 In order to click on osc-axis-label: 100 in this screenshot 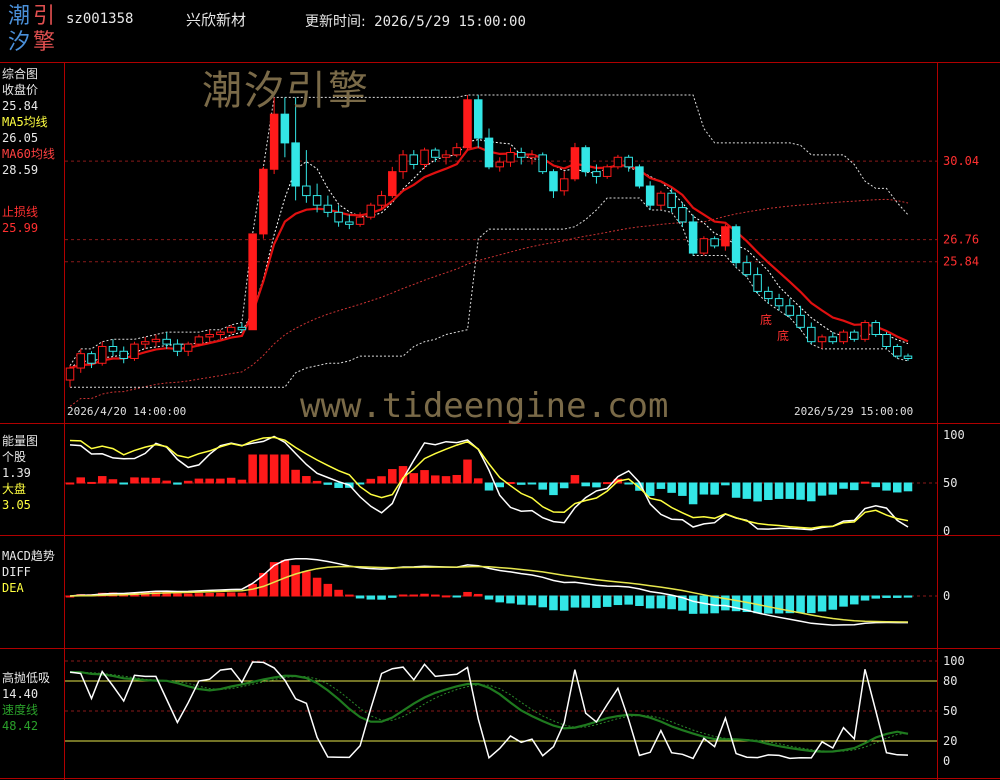, I will do `click(954, 661)`.